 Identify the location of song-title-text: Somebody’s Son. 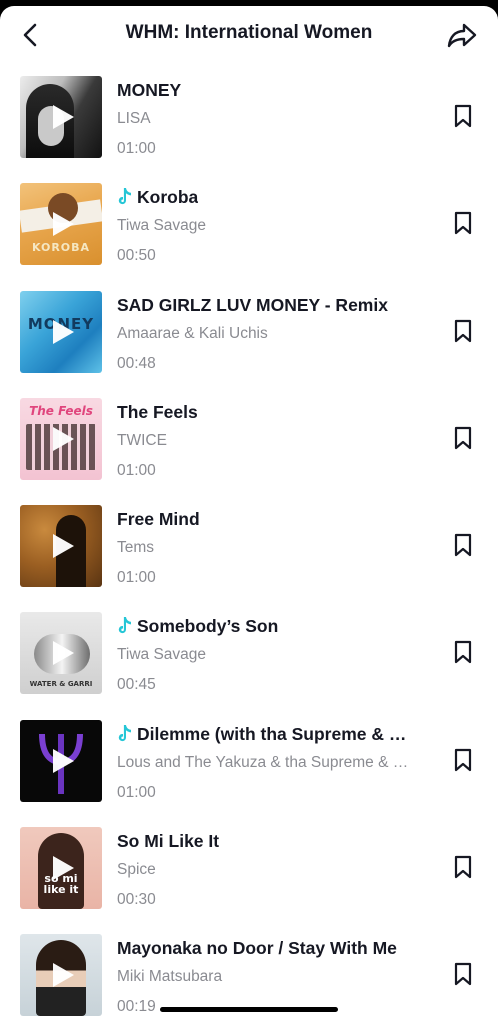
(208, 626).